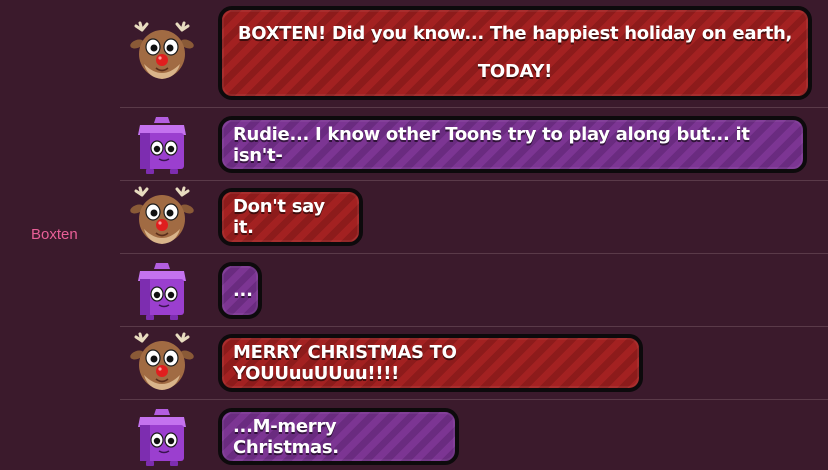 This screenshot has height=470, width=828. What do you see at coordinates (286, 436) in the screenshot?
I see `message-text: ...M-merry Christmas.` at bounding box center [286, 436].